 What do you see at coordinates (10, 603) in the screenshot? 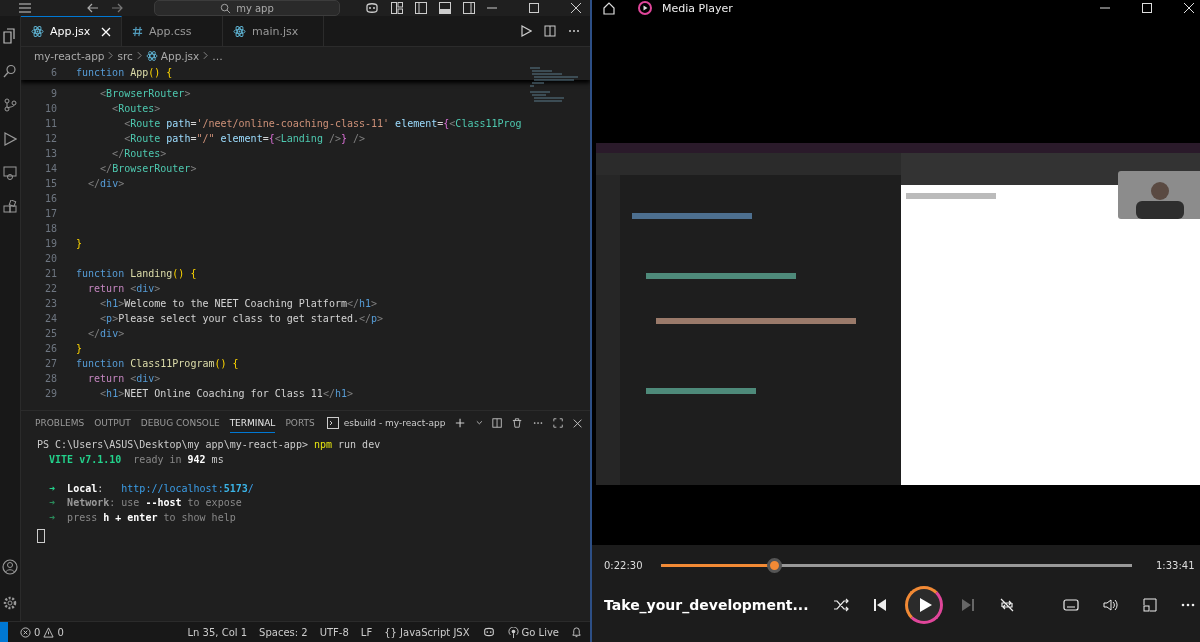
I see `settings-icon` at bounding box center [10, 603].